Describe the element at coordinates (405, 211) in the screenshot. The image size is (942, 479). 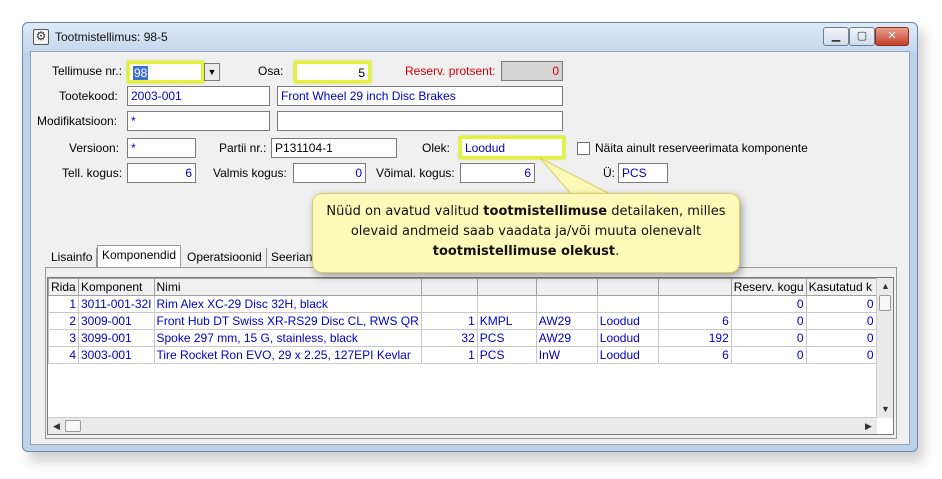
I see `callout-text-1: Nüüd on avatud valitud` at that location.